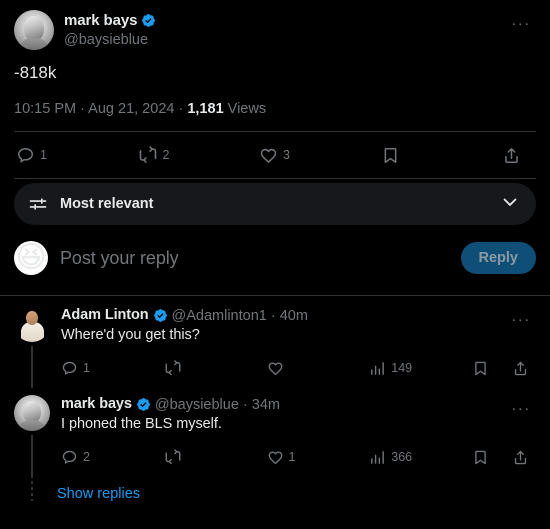 The width and height of the screenshot is (550, 529). I want to click on sort-replies-bar: Most relevant, so click(275, 204).